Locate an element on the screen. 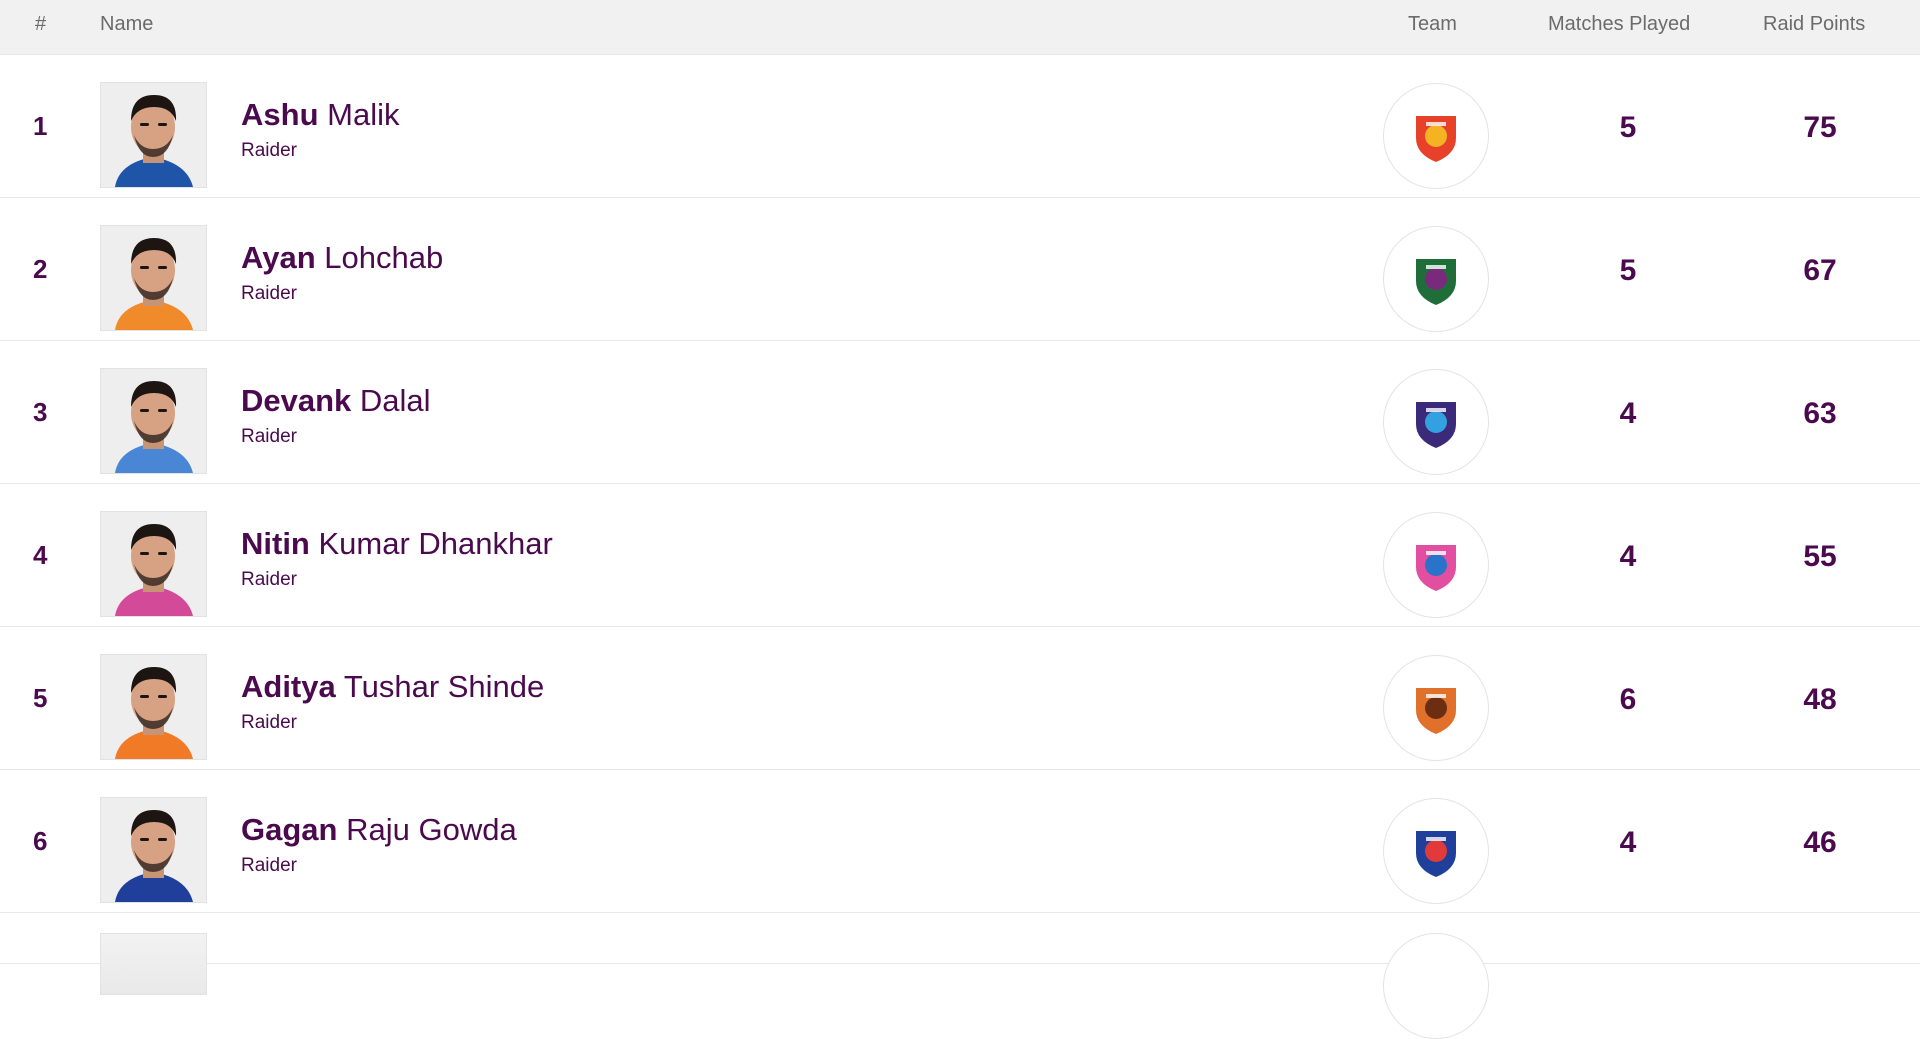 This screenshot has width=1920, height=1039. player-name: Ayan Lohchab is located at coordinates (342, 258).